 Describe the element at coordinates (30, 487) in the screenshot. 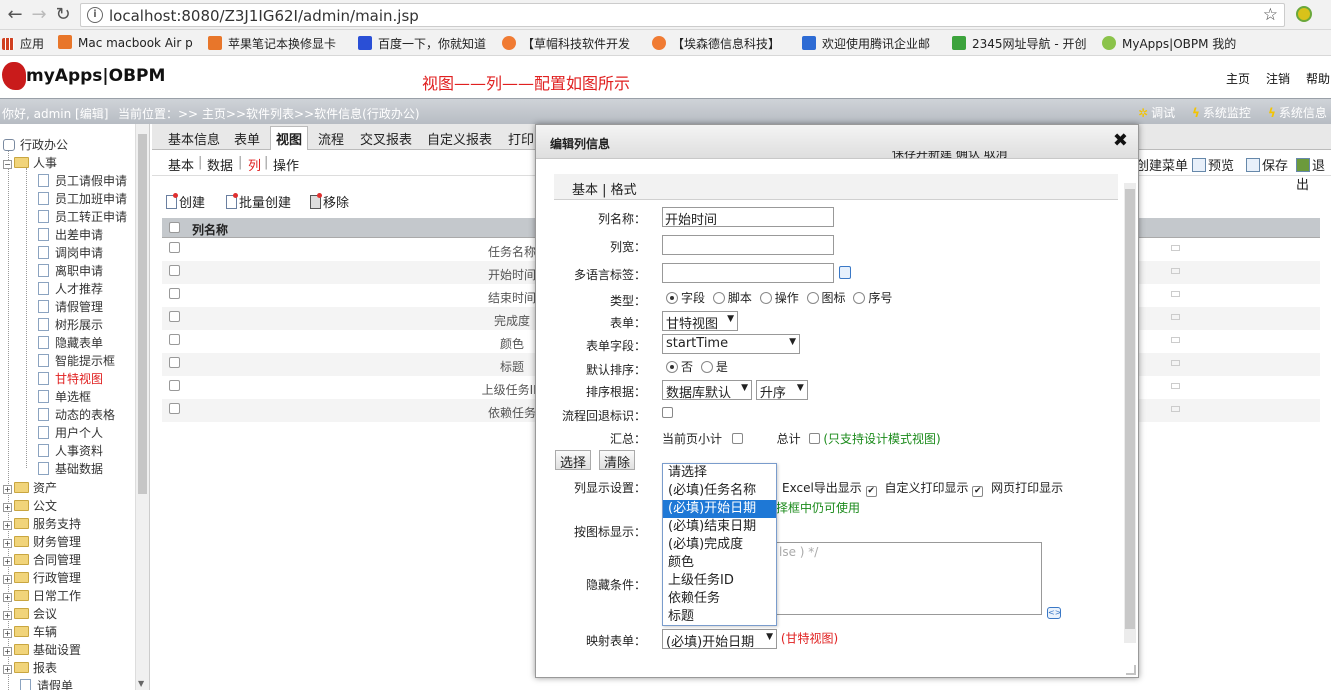

I see `tree-folder: + 资产` at that location.